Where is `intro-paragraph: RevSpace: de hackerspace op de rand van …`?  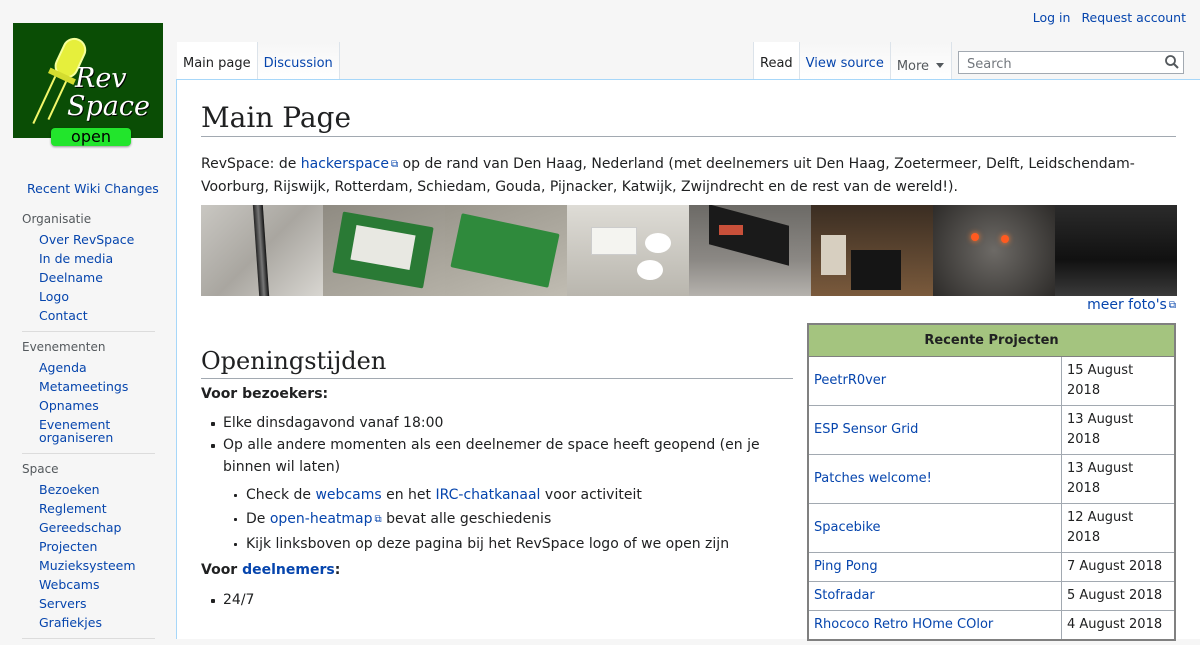
intro-paragraph: RevSpace: de hackerspace op de rand van … is located at coordinates (681, 175).